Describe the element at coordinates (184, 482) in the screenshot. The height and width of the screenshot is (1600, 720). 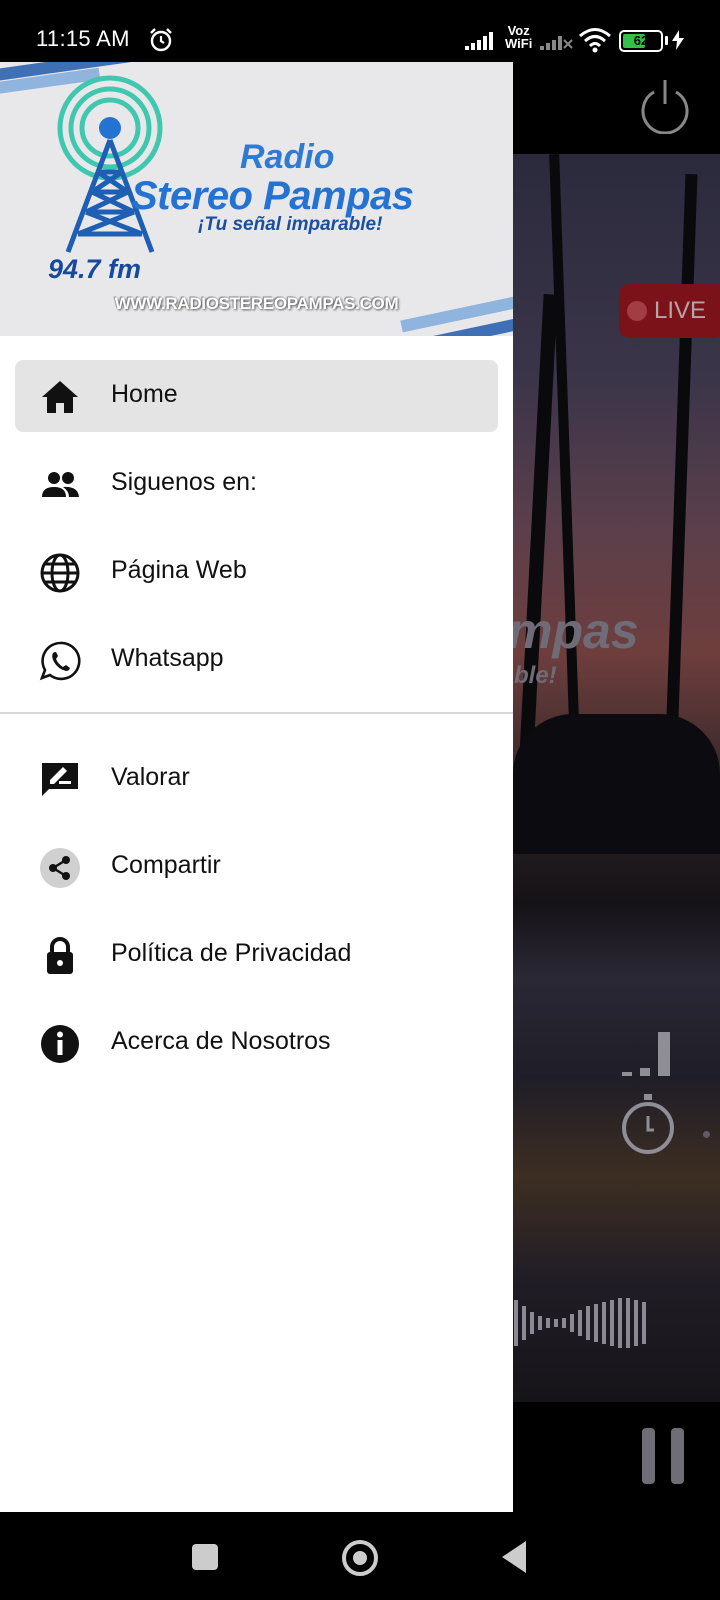
I see `menu-item-label: Siguenos en:` at that location.